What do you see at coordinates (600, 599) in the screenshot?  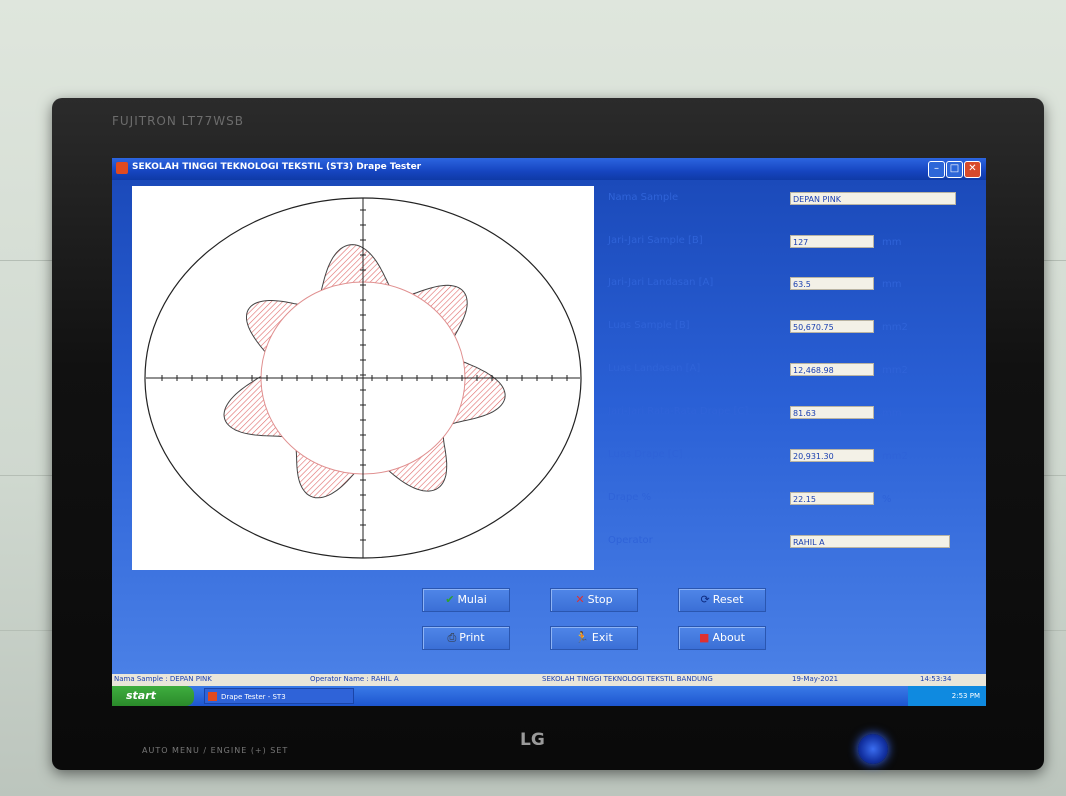 I see `stop-label: Stop` at bounding box center [600, 599].